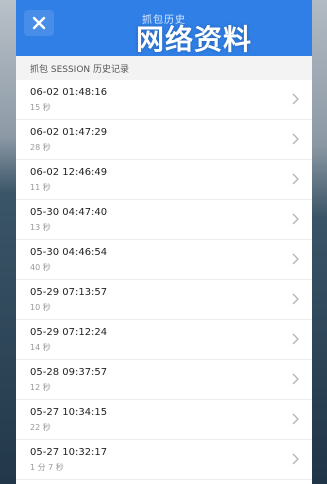  What do you see at coordinates (164, 300) in the screenshot?
I see `session-row: 05-29 07:13:57 10 秒` at bounding box center [164, 300].